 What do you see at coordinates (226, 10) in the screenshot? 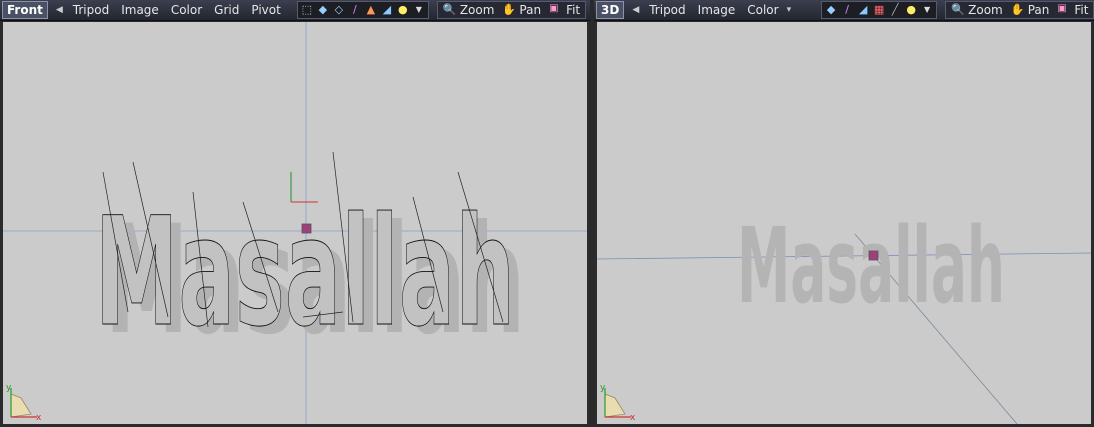
I see `menu-grid: Grid` at bounding box center [226, 10].